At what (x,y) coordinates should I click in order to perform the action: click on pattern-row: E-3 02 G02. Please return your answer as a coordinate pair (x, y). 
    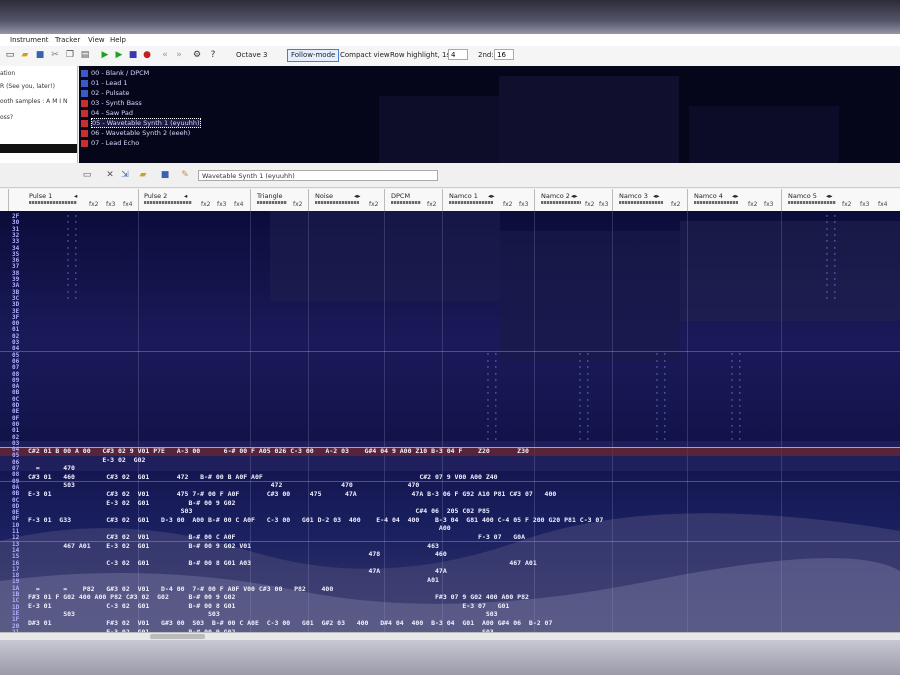
    Looking at the image, I should click on (86, 460).